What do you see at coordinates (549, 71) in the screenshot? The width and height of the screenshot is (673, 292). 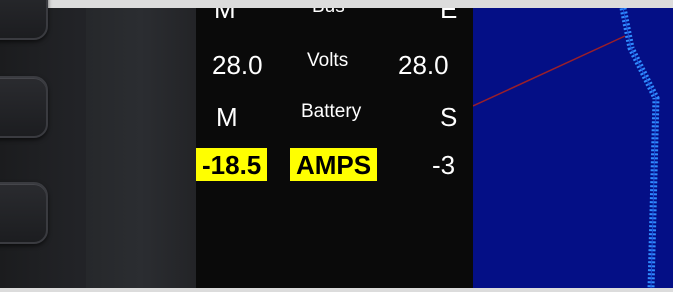 I see `bearing-line` at bounding box center [549, 71].